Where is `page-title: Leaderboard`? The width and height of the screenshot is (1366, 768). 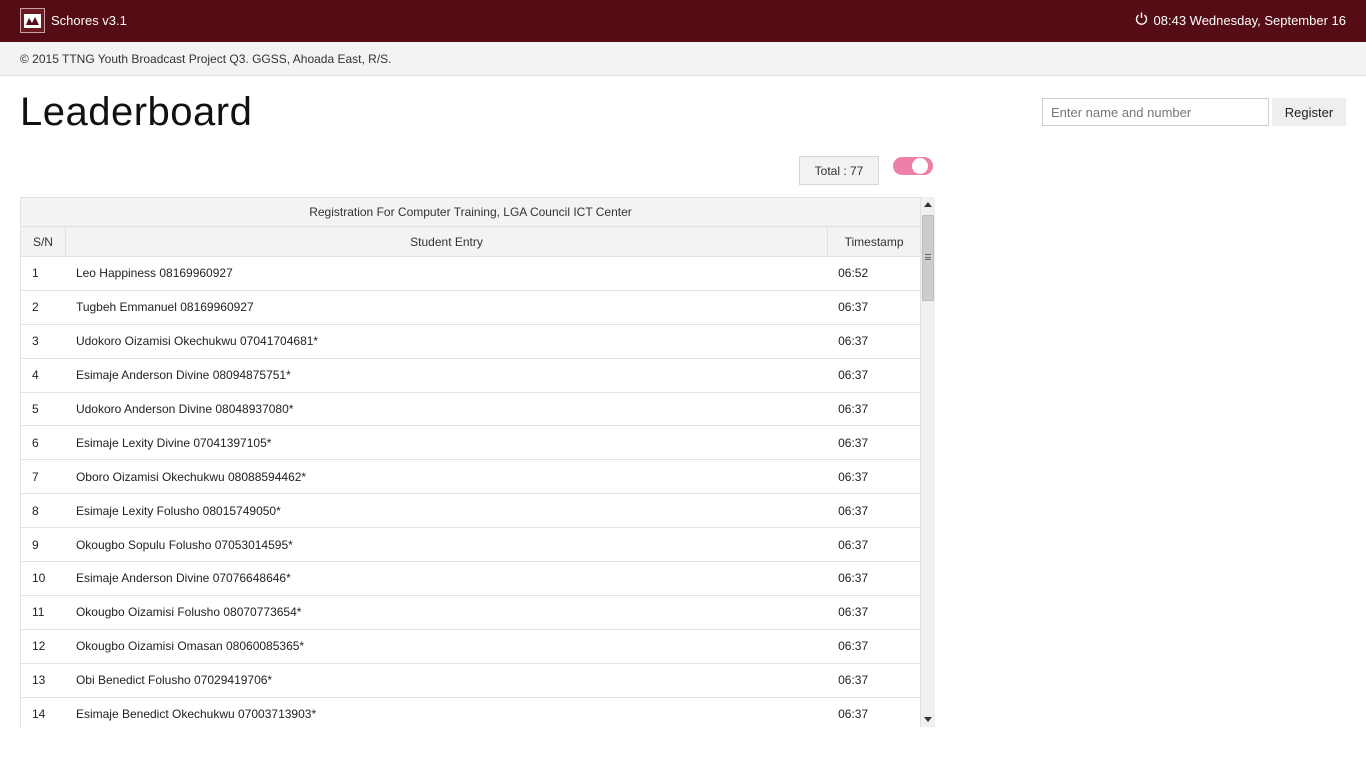
page-title: Leaderboard is located at coordinates (136, 112).